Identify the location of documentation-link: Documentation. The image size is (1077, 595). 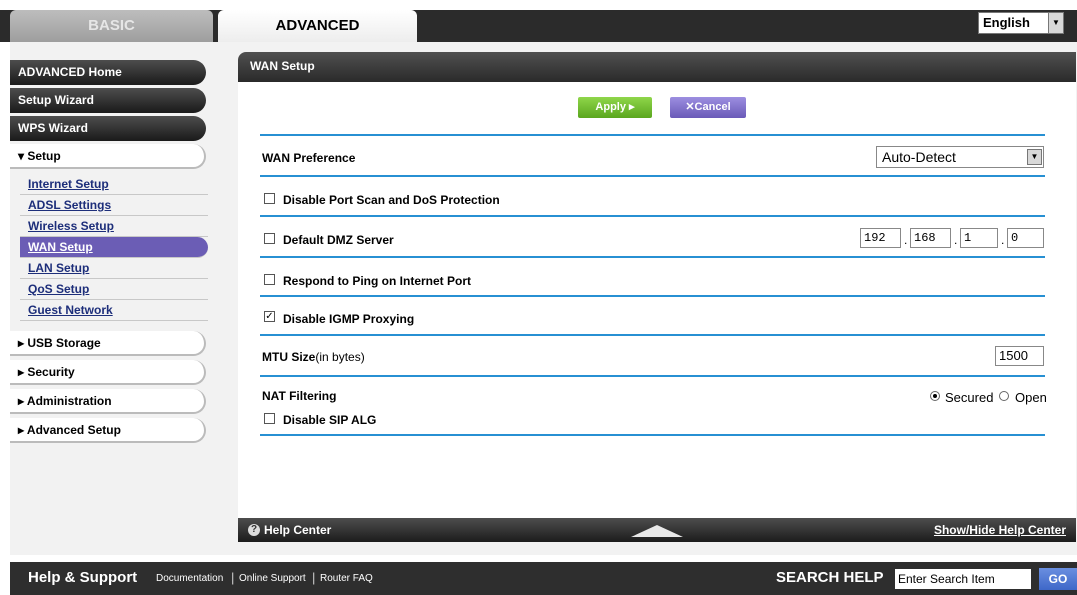
(189, 578).